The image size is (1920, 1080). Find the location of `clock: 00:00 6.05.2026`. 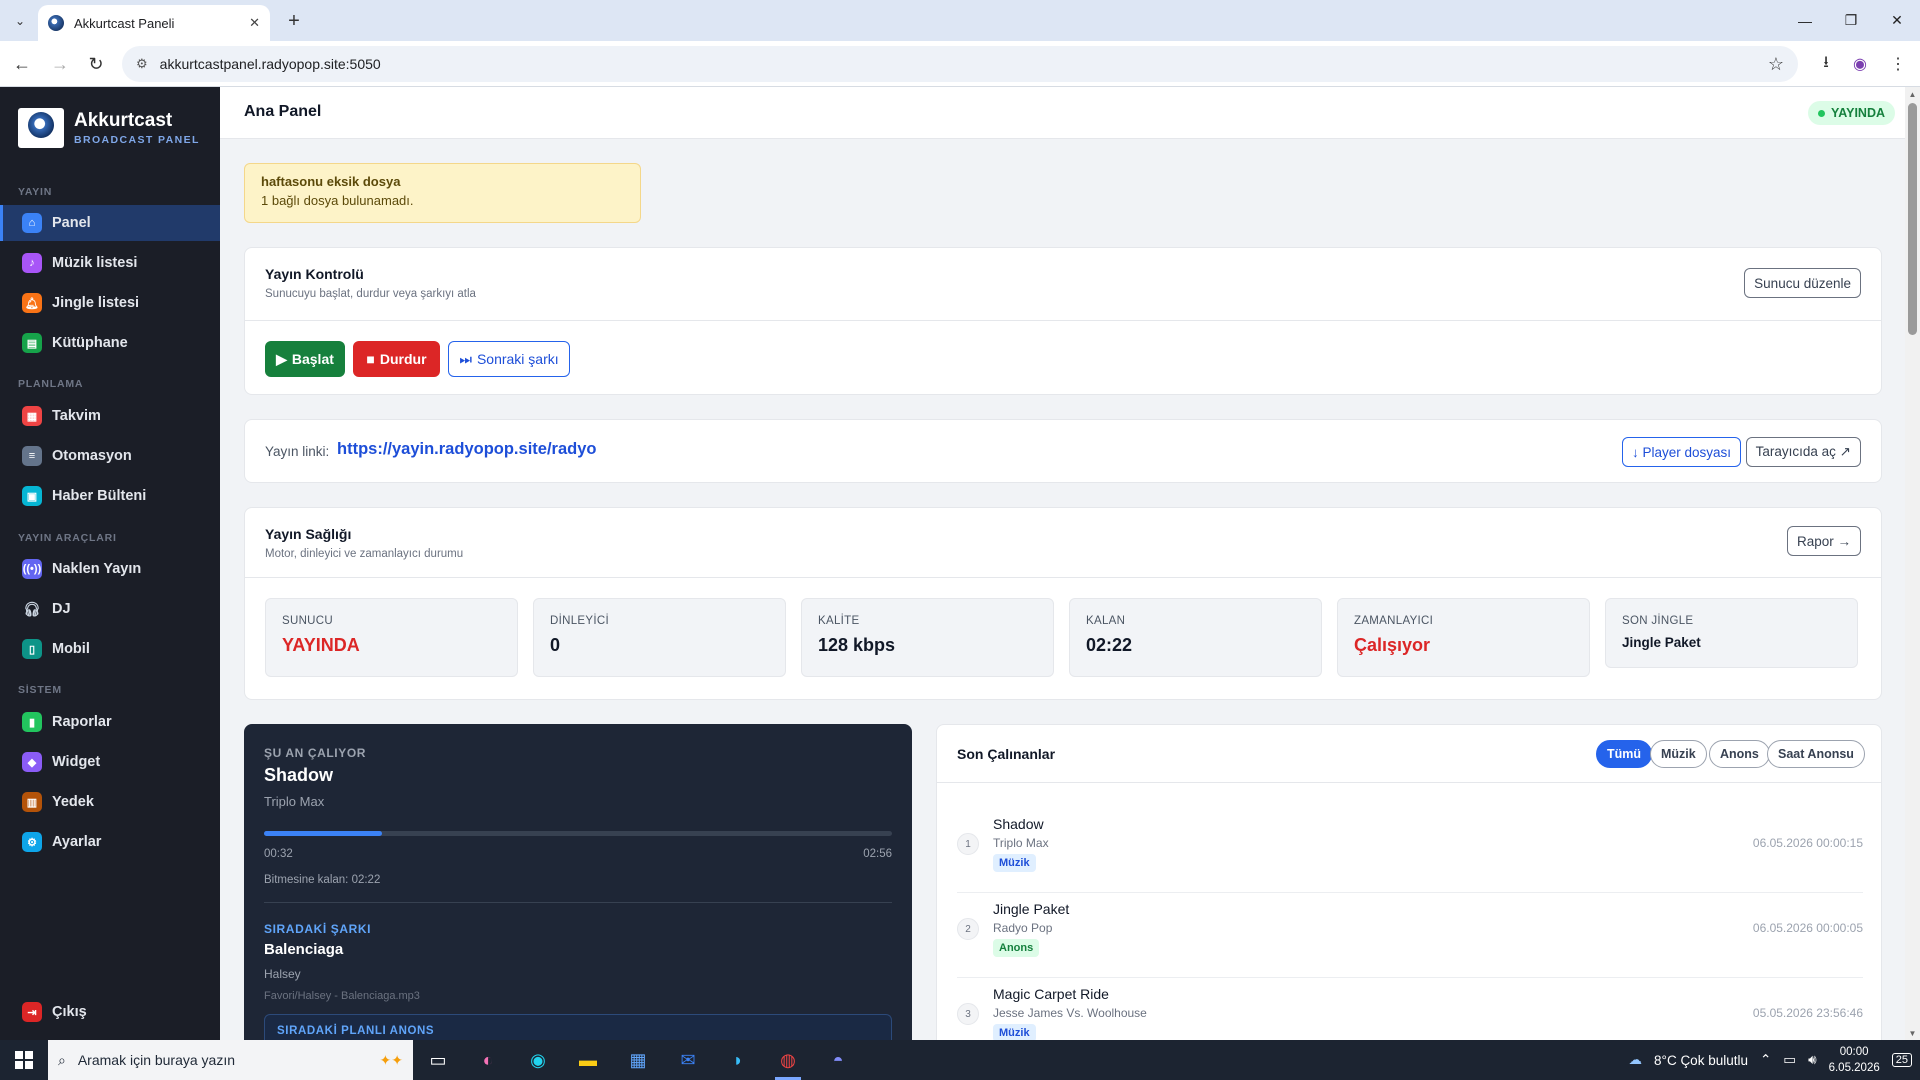

clock: 00:00 6.05.2026 is located at coordinates (1854, 1060).